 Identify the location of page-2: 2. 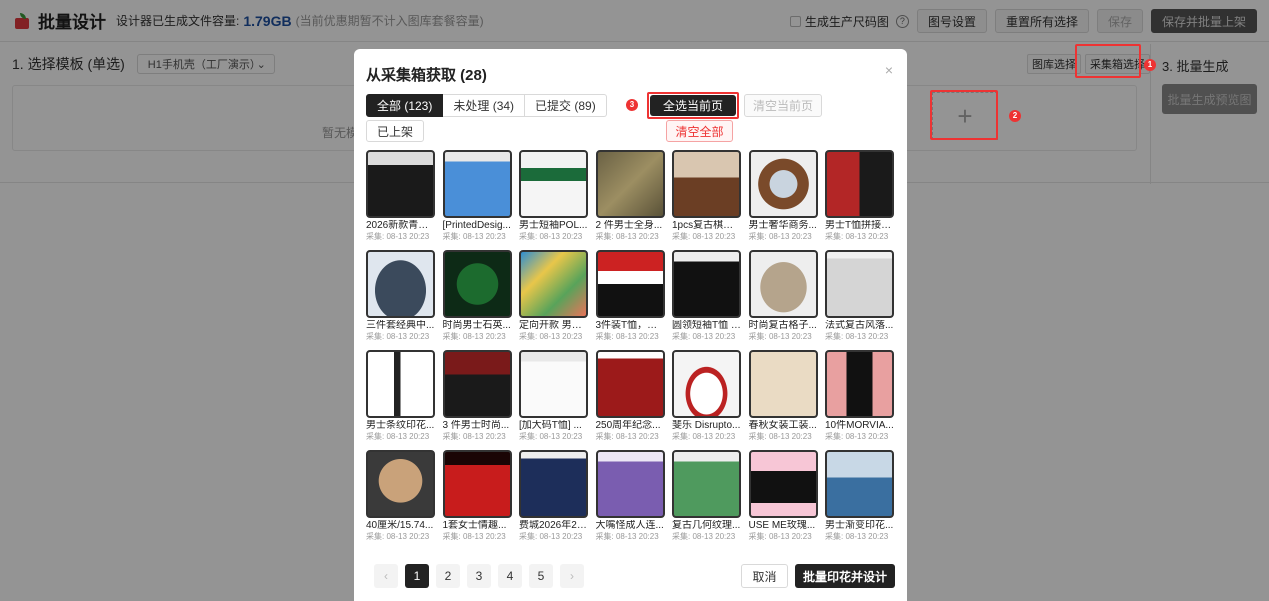
(448, 576).